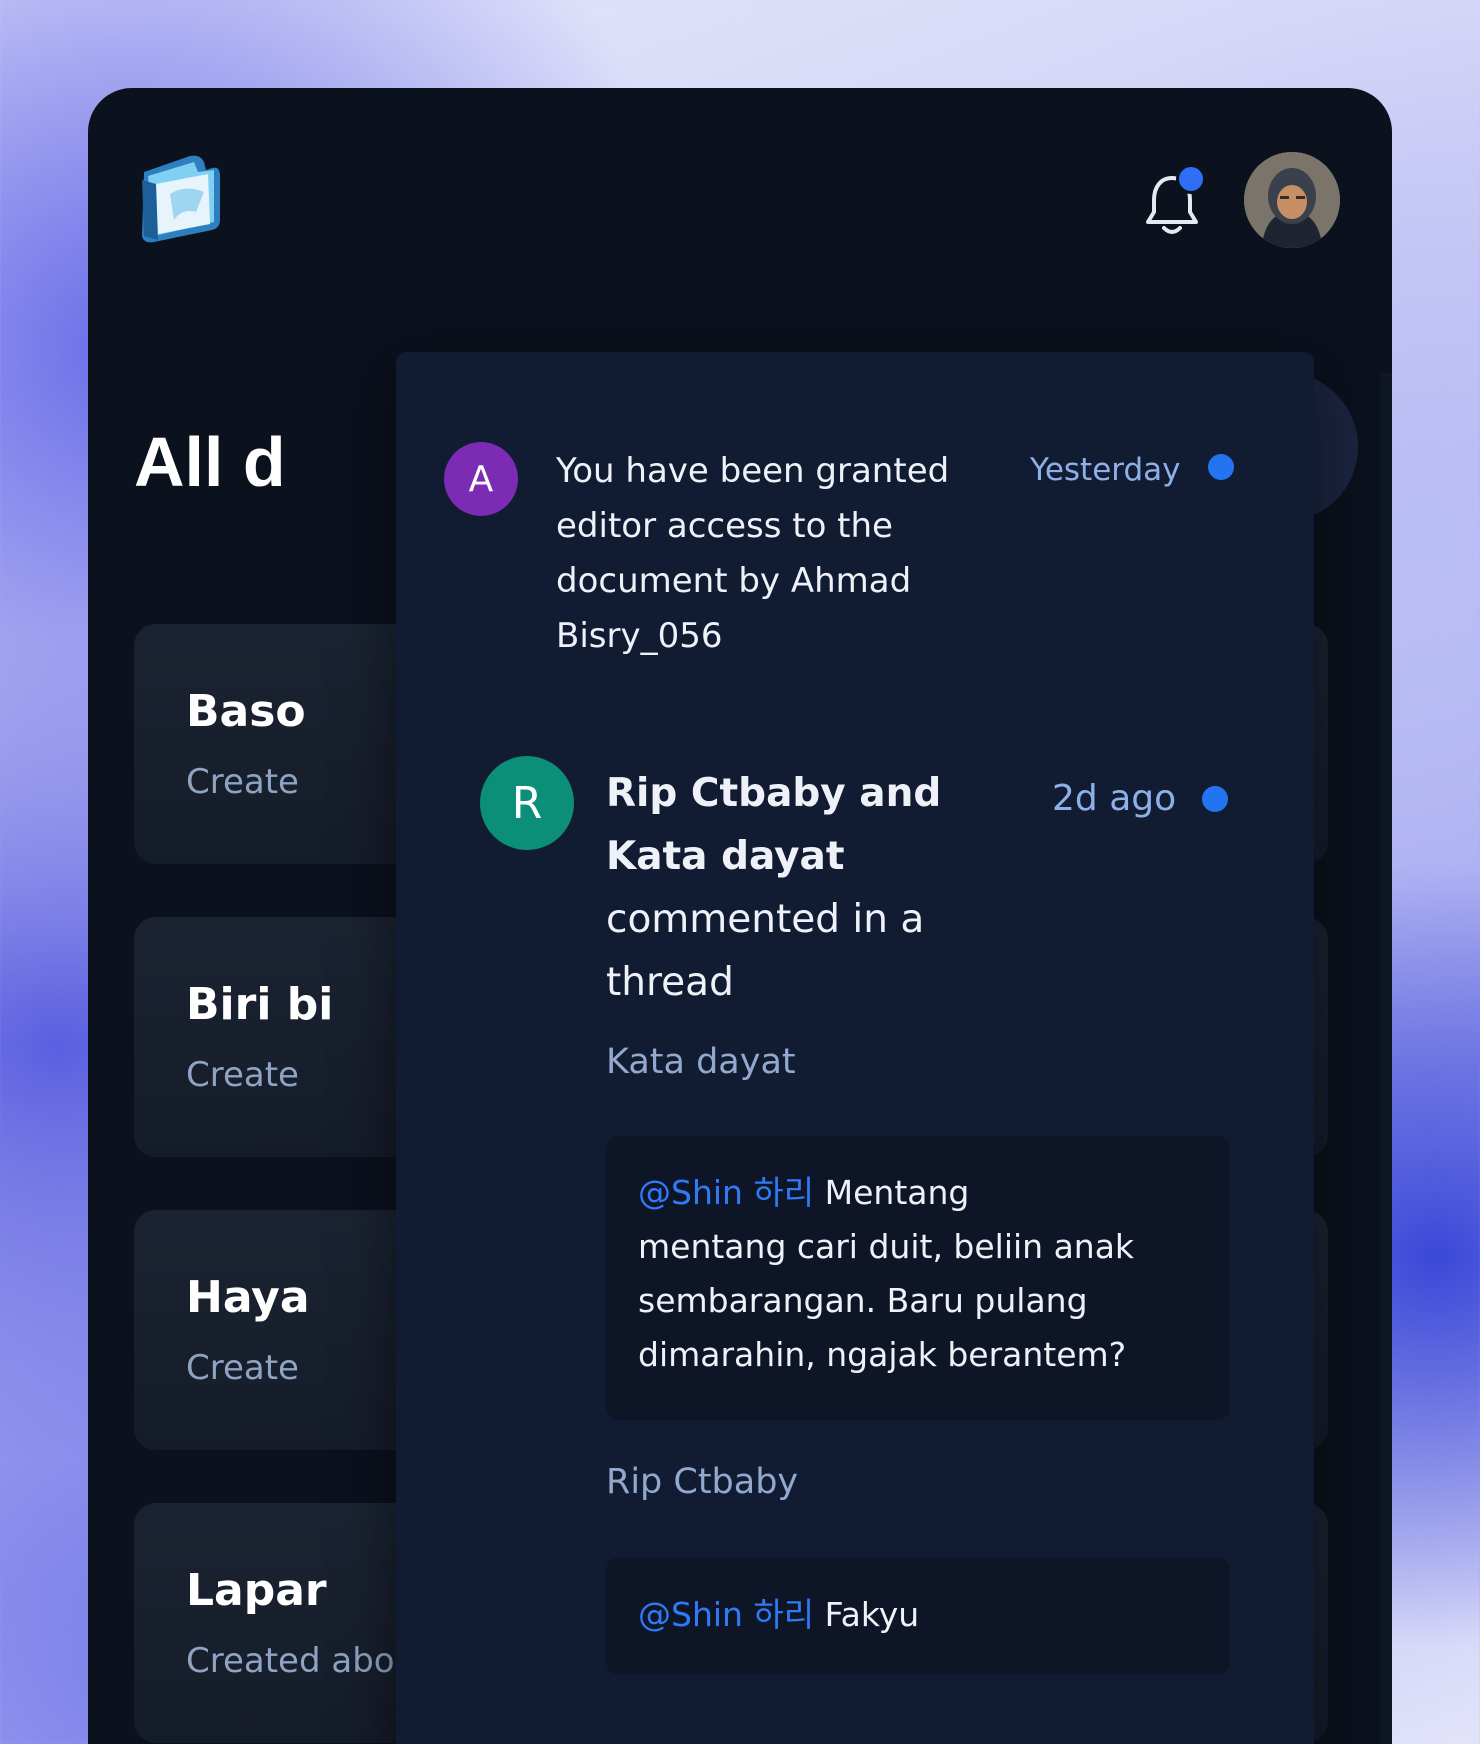  What do you see at coordinates (210, 462) in the screenshot?
I see `page-title: All d` at bounding box center [210, 462].